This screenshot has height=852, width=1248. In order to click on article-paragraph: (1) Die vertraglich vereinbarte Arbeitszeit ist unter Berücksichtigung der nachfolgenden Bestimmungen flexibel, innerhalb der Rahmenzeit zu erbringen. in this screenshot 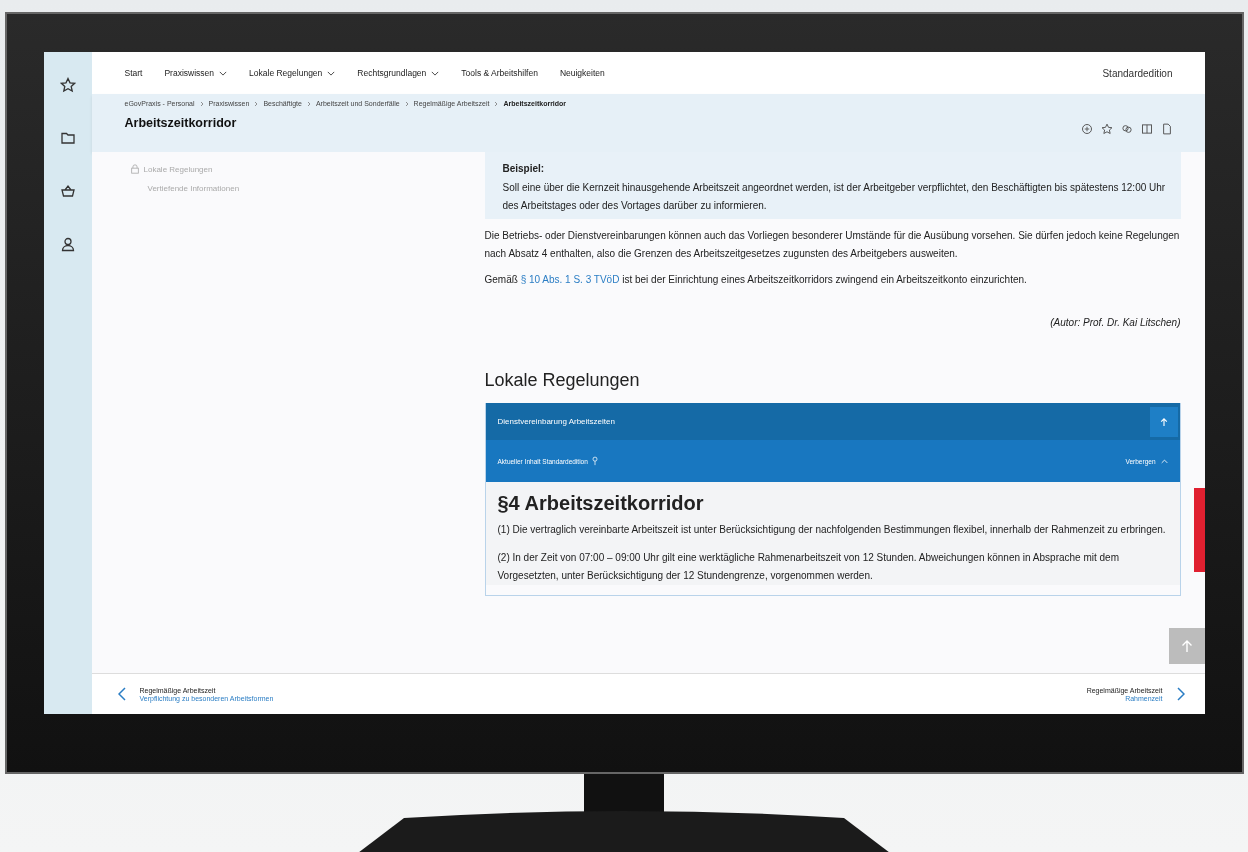, I will do `click(832, 530)`.